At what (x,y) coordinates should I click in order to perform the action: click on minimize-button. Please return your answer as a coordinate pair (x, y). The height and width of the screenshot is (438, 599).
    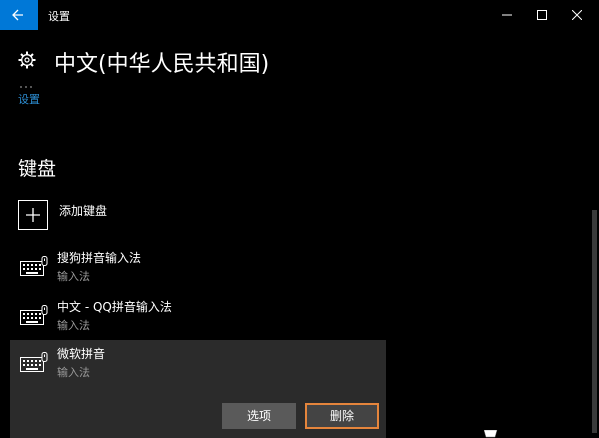
    Looking at the image, I should click on (507, 15).